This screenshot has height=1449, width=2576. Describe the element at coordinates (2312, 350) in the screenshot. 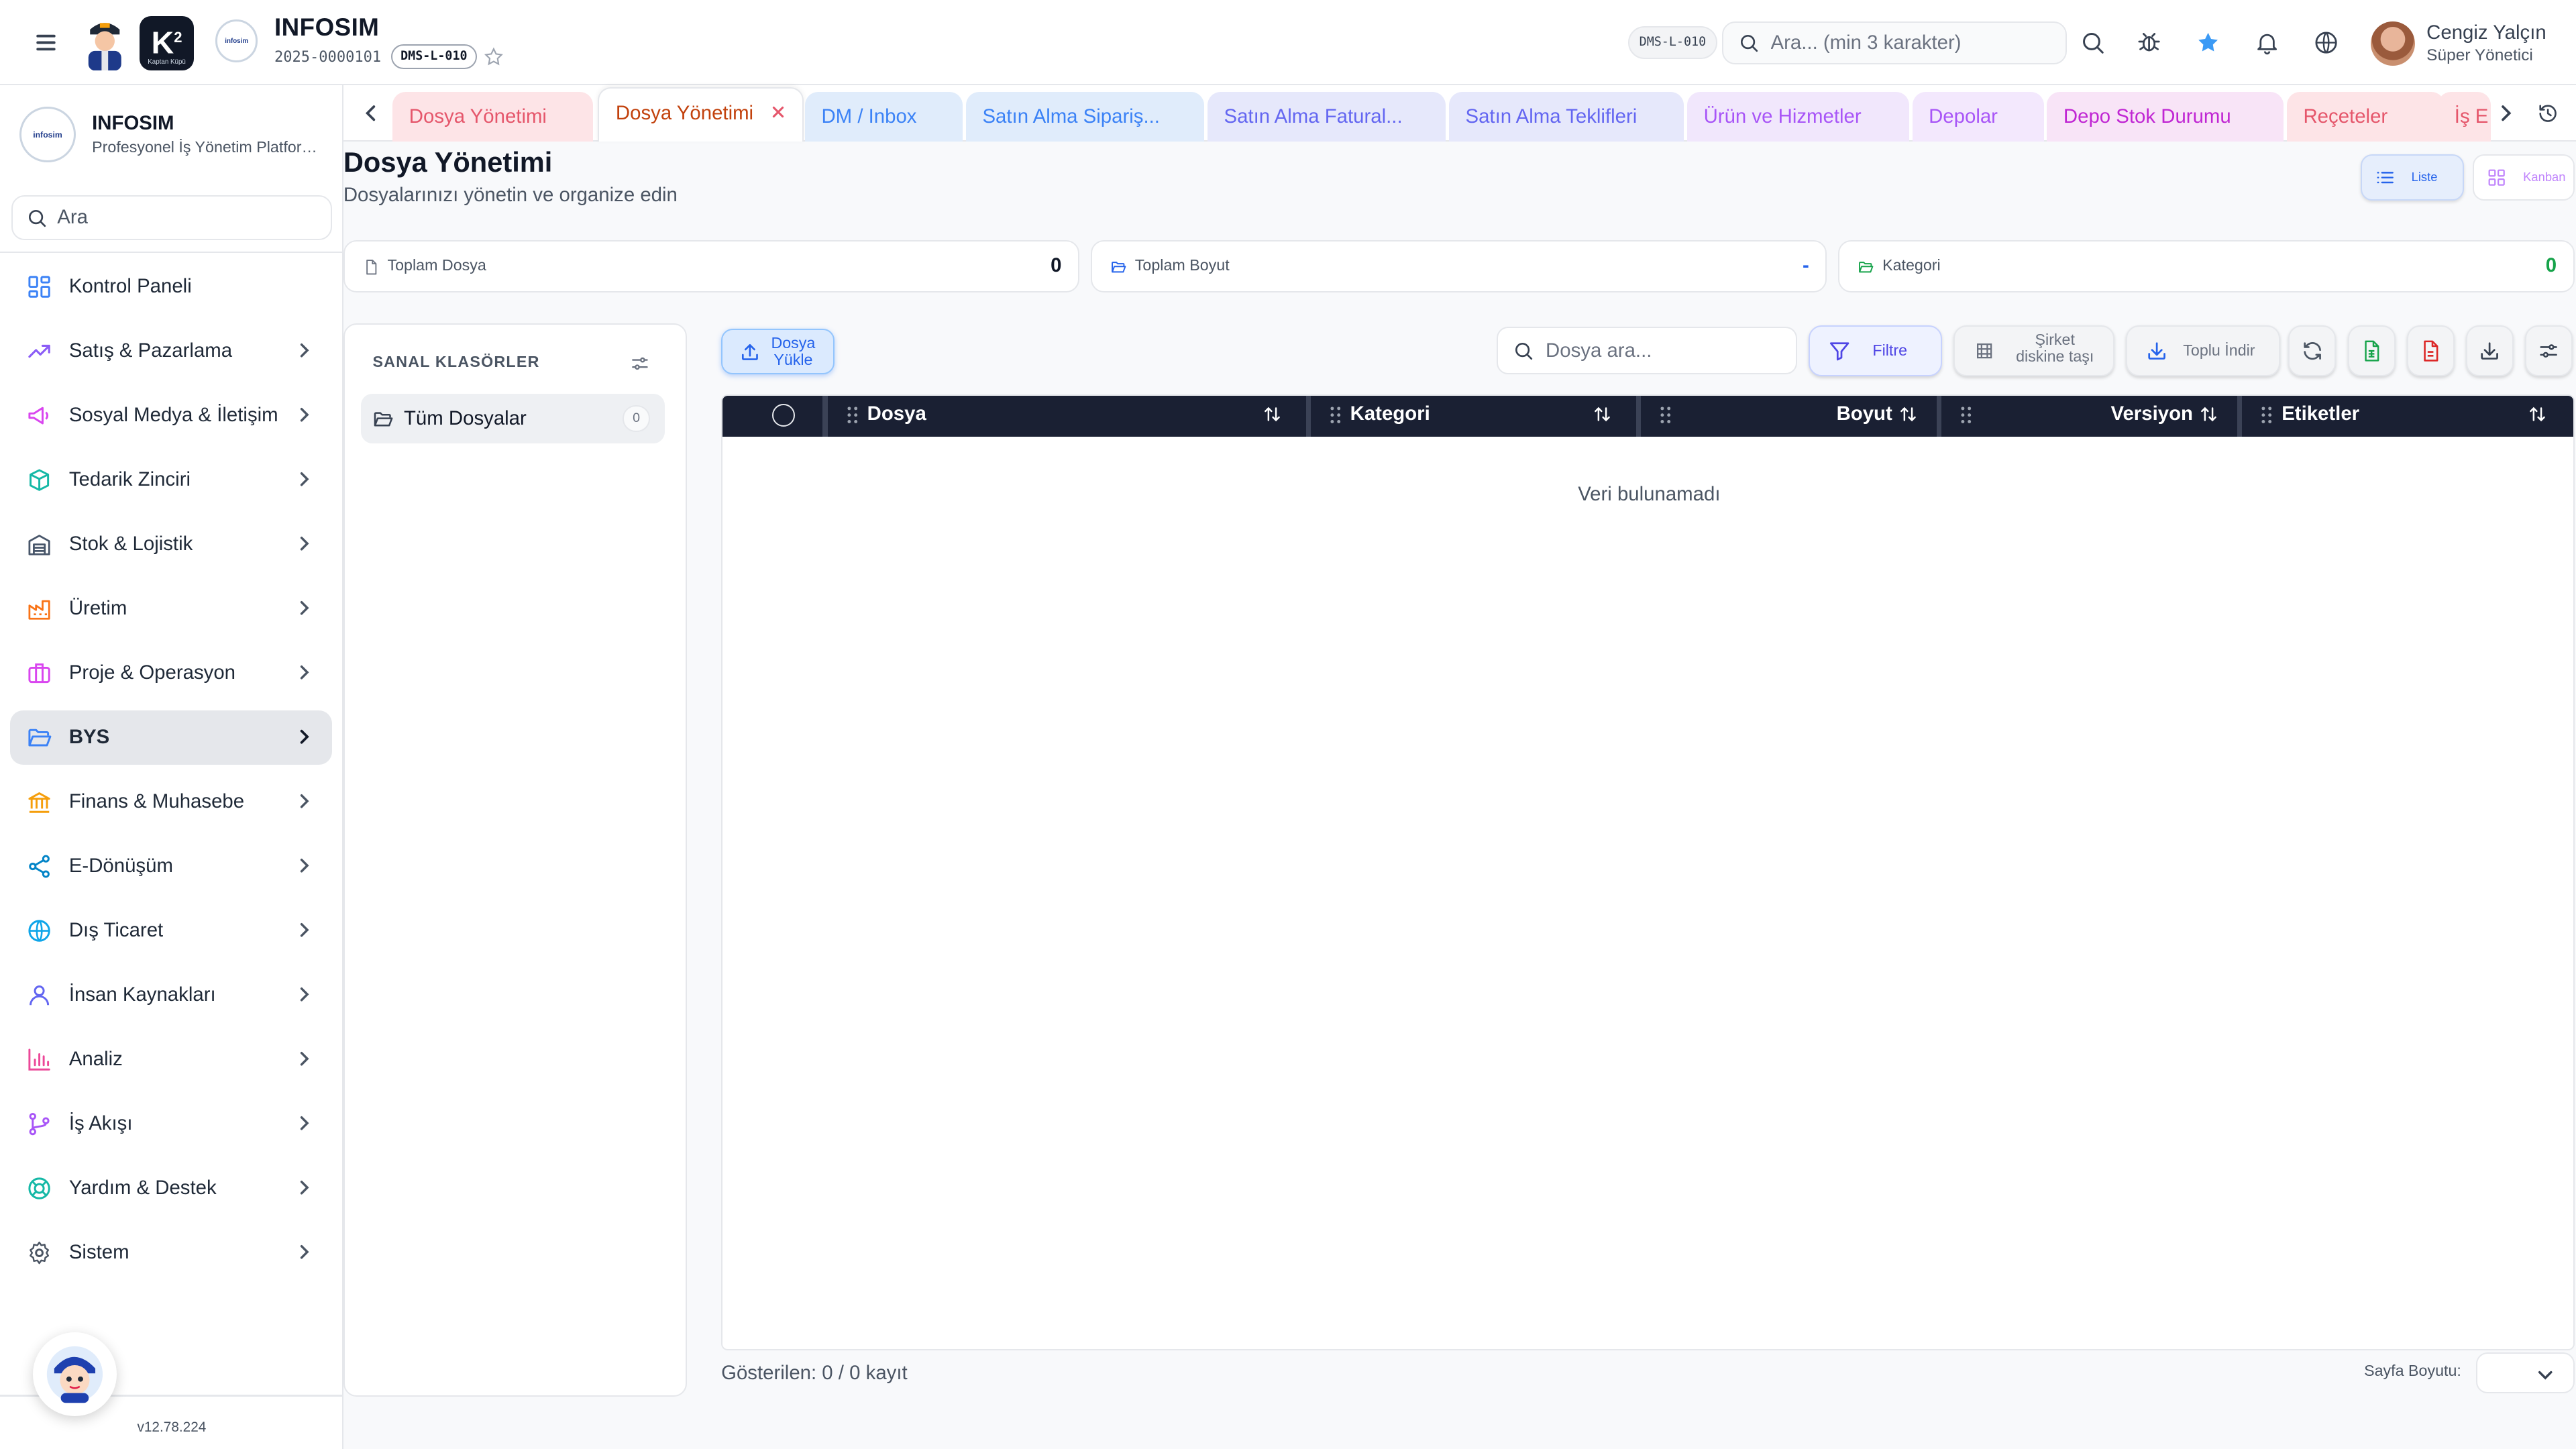

I see `refresh-button` at that location.